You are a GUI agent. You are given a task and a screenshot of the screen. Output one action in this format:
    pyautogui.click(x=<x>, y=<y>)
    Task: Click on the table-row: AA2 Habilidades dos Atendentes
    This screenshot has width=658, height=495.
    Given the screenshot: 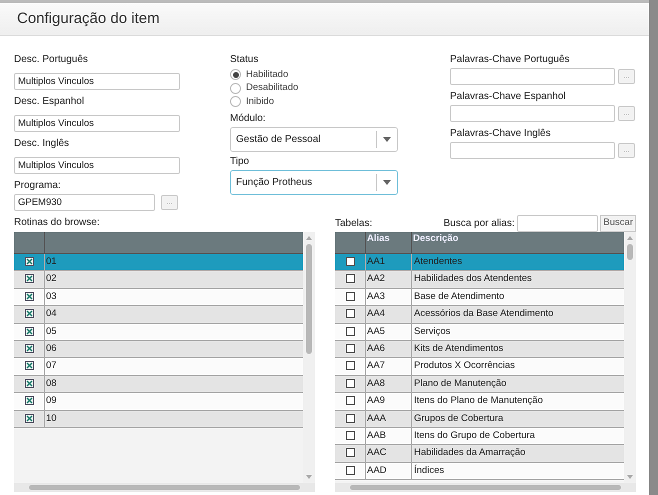 What is the action you would take?
    pyautogui.click(x=479, y=280)
    